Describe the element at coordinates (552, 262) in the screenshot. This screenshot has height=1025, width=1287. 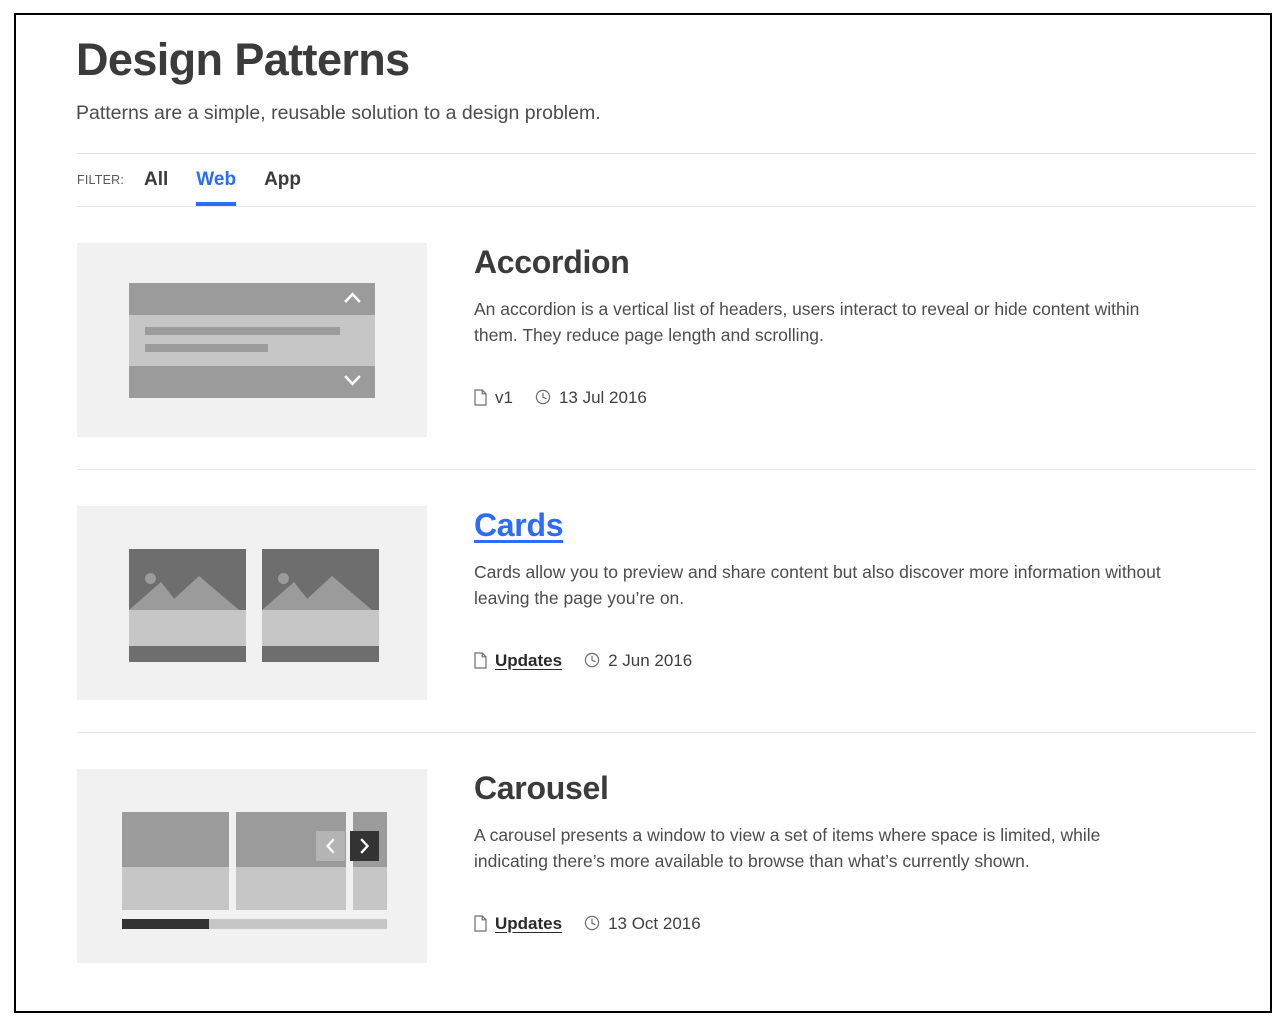
I see `pattern-title-accordion: Accordion` at that location.